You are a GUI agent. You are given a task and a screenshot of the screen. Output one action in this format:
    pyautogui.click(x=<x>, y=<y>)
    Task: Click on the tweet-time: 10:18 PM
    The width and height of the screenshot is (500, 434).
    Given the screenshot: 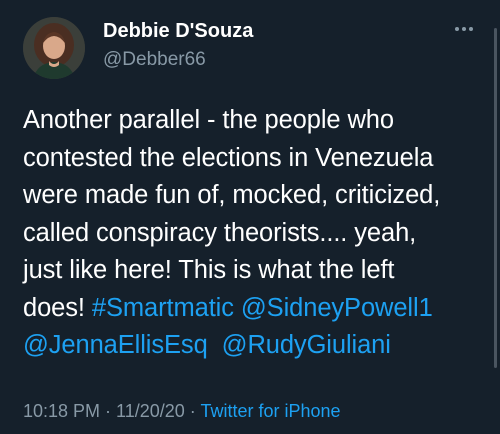 What is the action you would take?
    pyautogui.click(x=61, y=411)
    